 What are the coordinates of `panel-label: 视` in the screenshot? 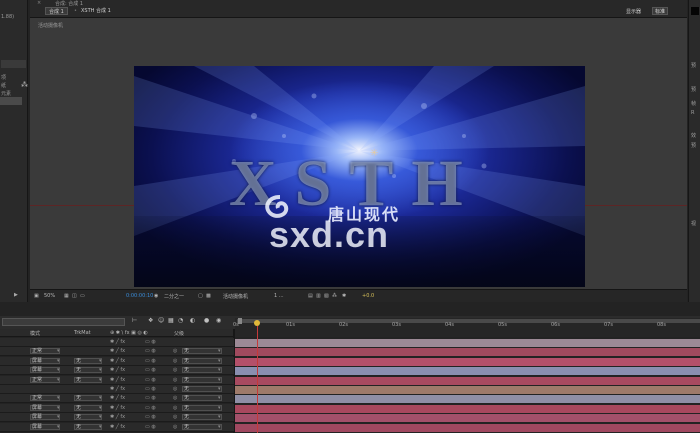 It's located at (693, 223).